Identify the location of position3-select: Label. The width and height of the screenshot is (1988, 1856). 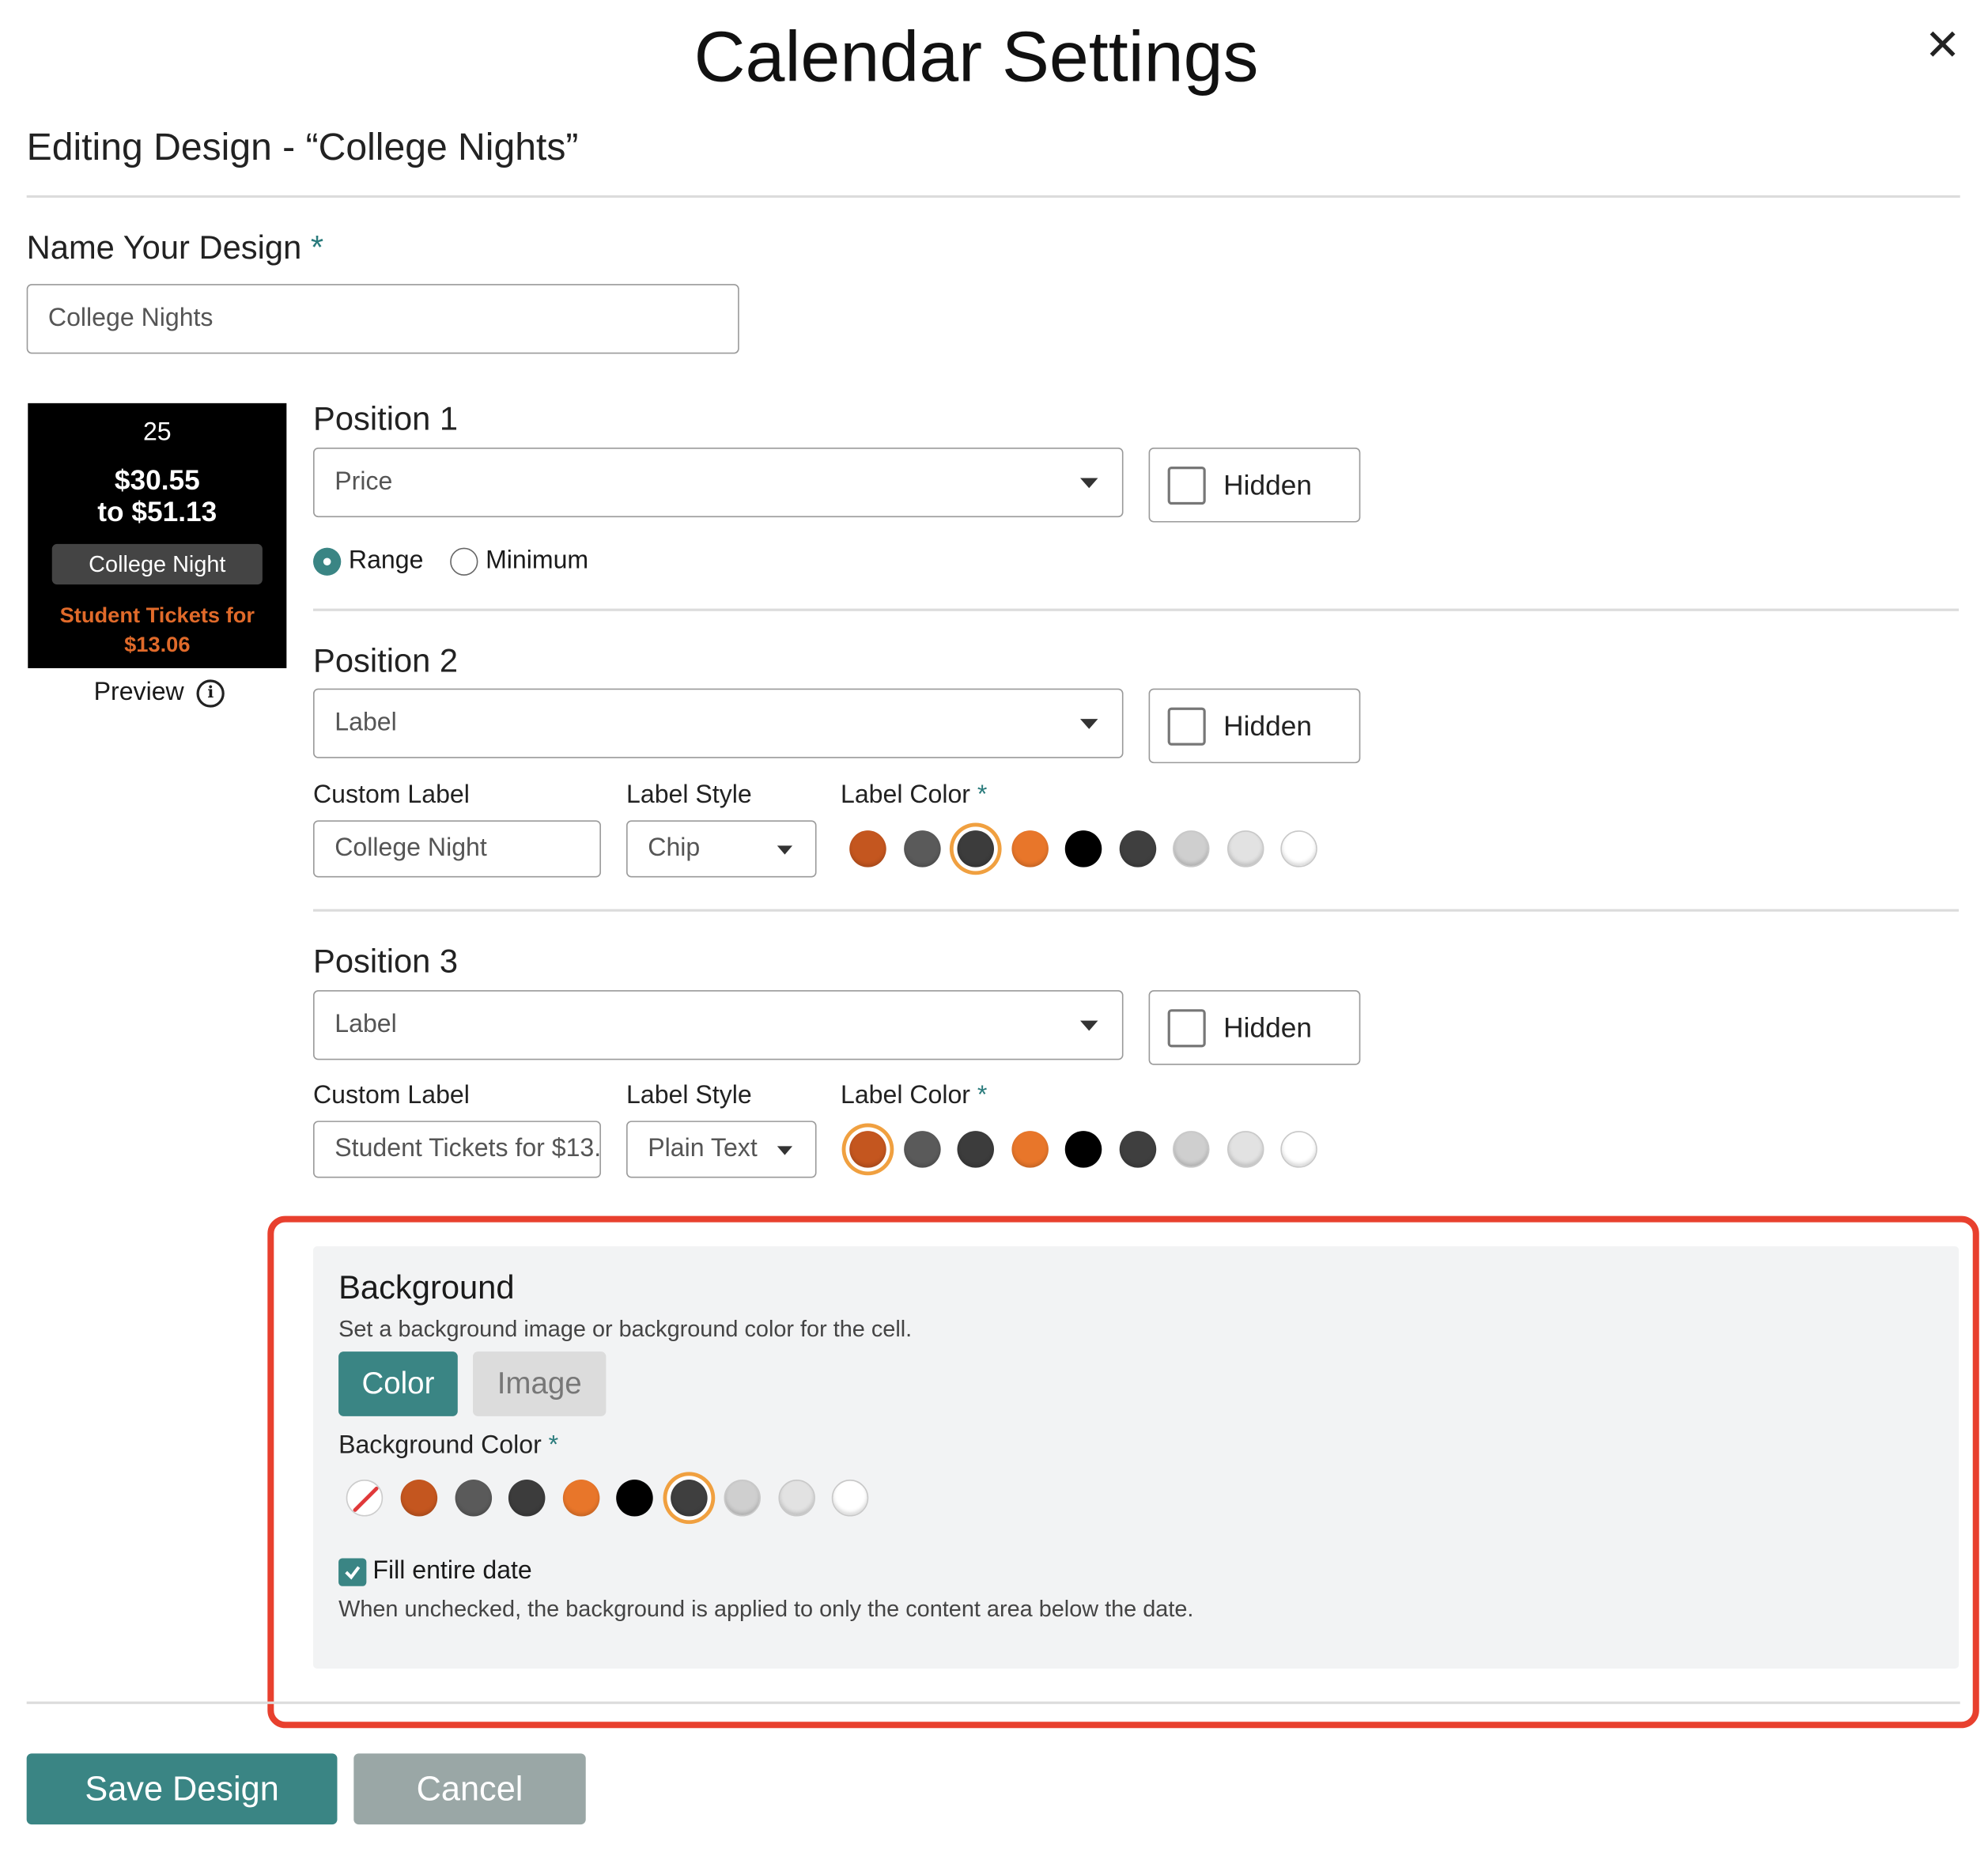
(718, 1025).